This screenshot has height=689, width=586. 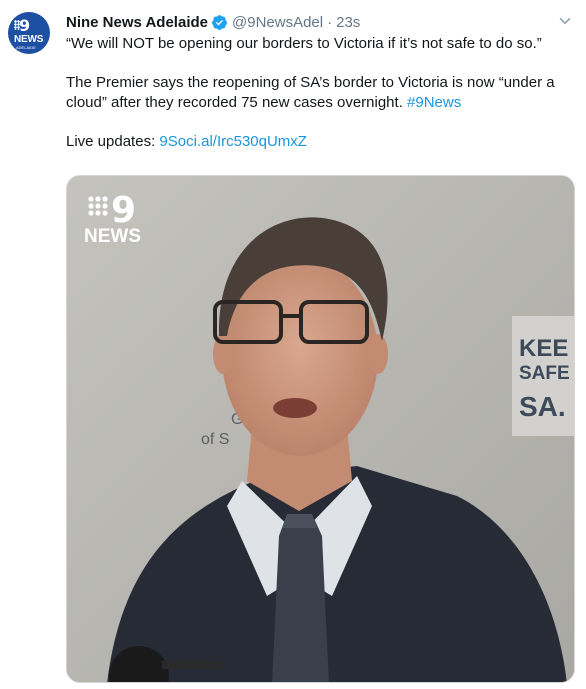 I want to click on avatar-sub-text: ADELAIDE, so click(x=26, y=47).